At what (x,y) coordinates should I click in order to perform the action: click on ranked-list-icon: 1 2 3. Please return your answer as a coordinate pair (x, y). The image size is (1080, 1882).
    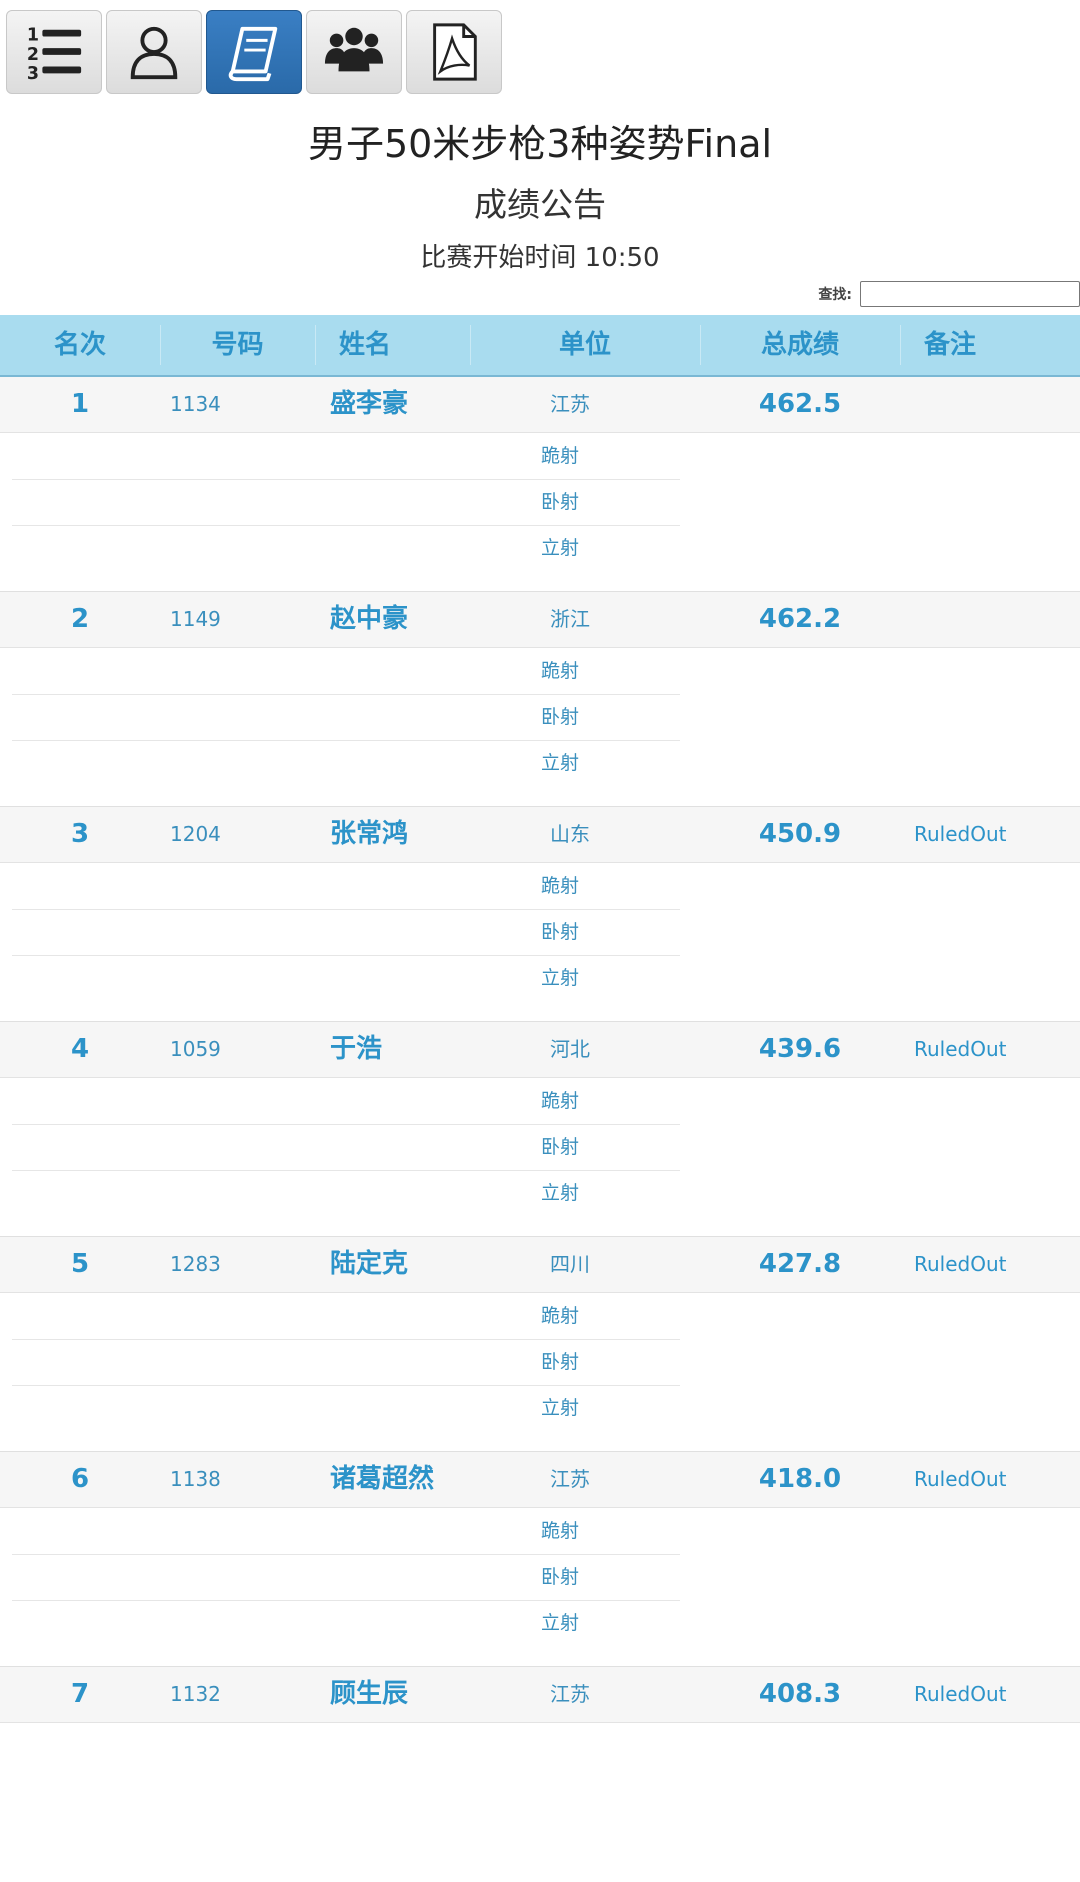
    Looking at the image, I should click on (54, 54).